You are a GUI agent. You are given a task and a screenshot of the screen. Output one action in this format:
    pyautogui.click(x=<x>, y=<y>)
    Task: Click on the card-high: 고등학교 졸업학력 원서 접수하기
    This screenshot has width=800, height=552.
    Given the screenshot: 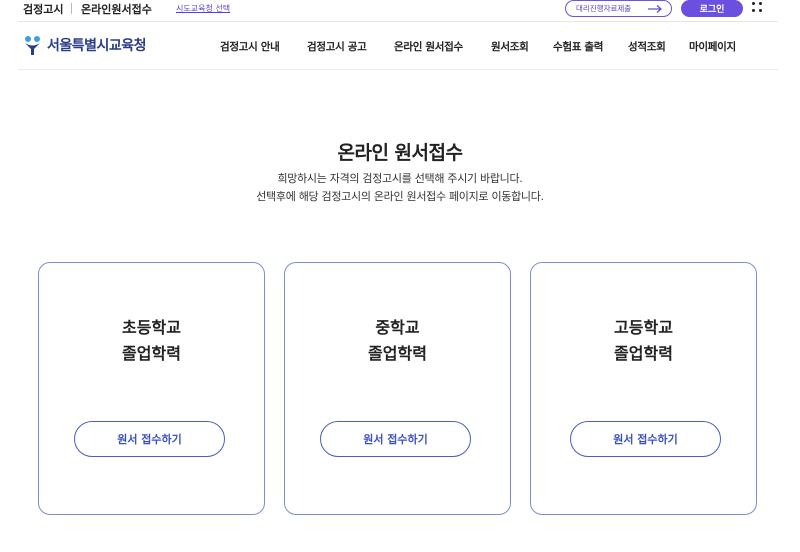 What is the action you would take?
    pyautogui.click(x=643, y=388)
    